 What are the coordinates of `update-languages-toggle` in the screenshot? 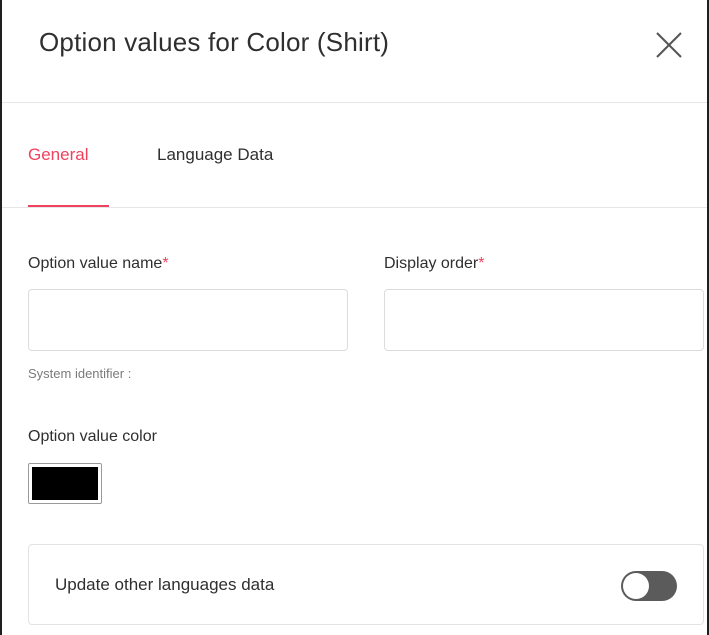 It's located at (649, 586).